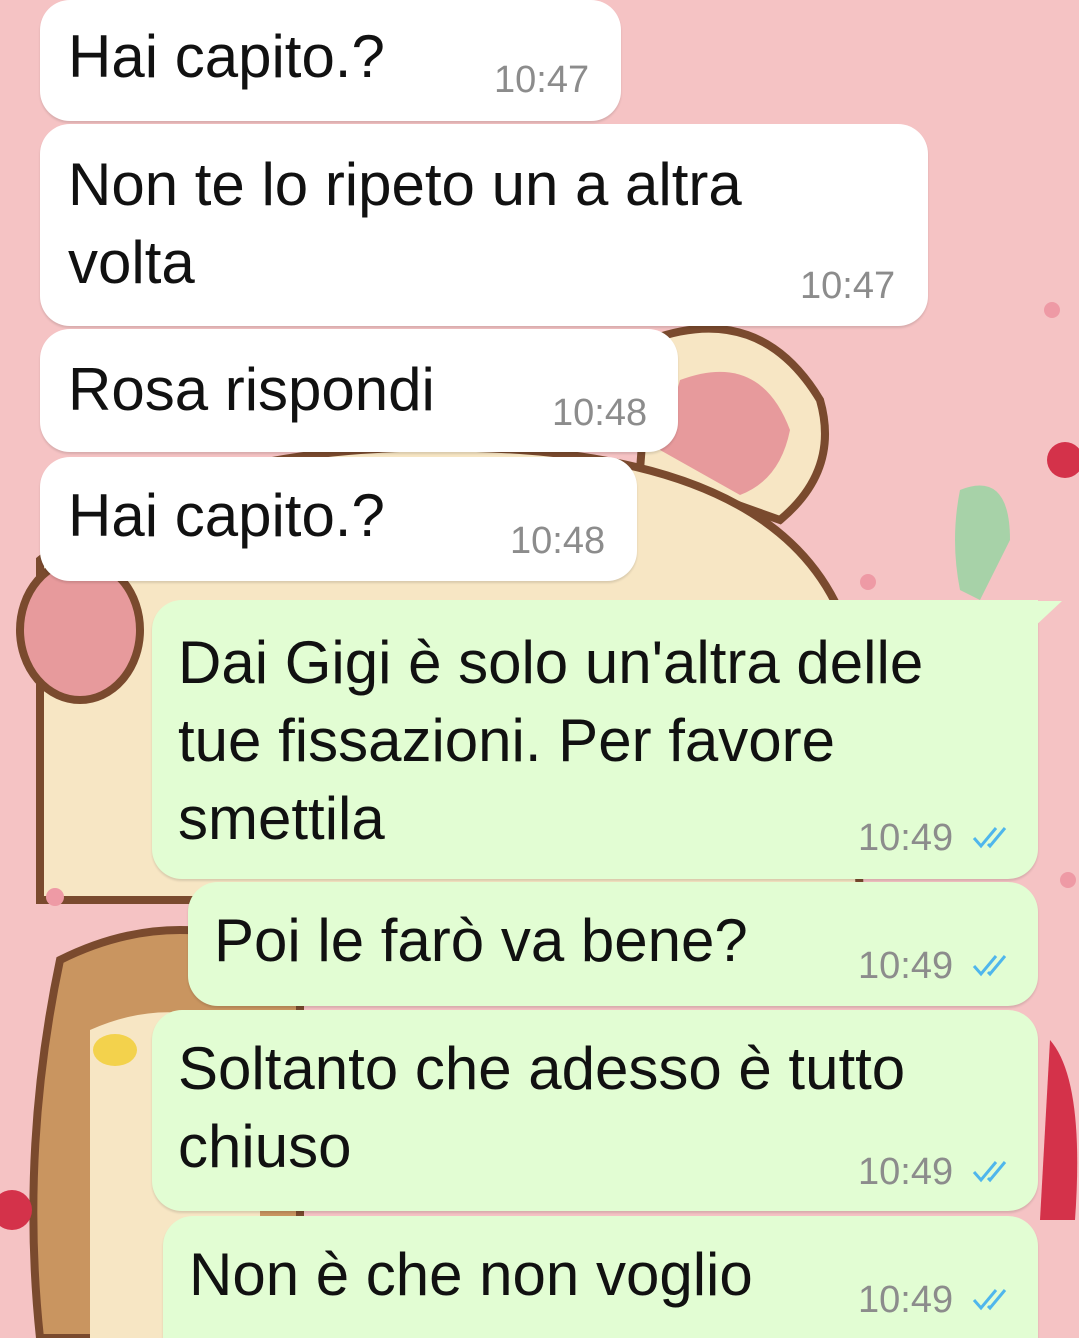 Image resolution: width=1079 pixels, height=1338 pixels. Describe the element at coordinates (405, 223) in the screenshot. I see `message-text: Non te lo ripeto un a altra volta` at that location.